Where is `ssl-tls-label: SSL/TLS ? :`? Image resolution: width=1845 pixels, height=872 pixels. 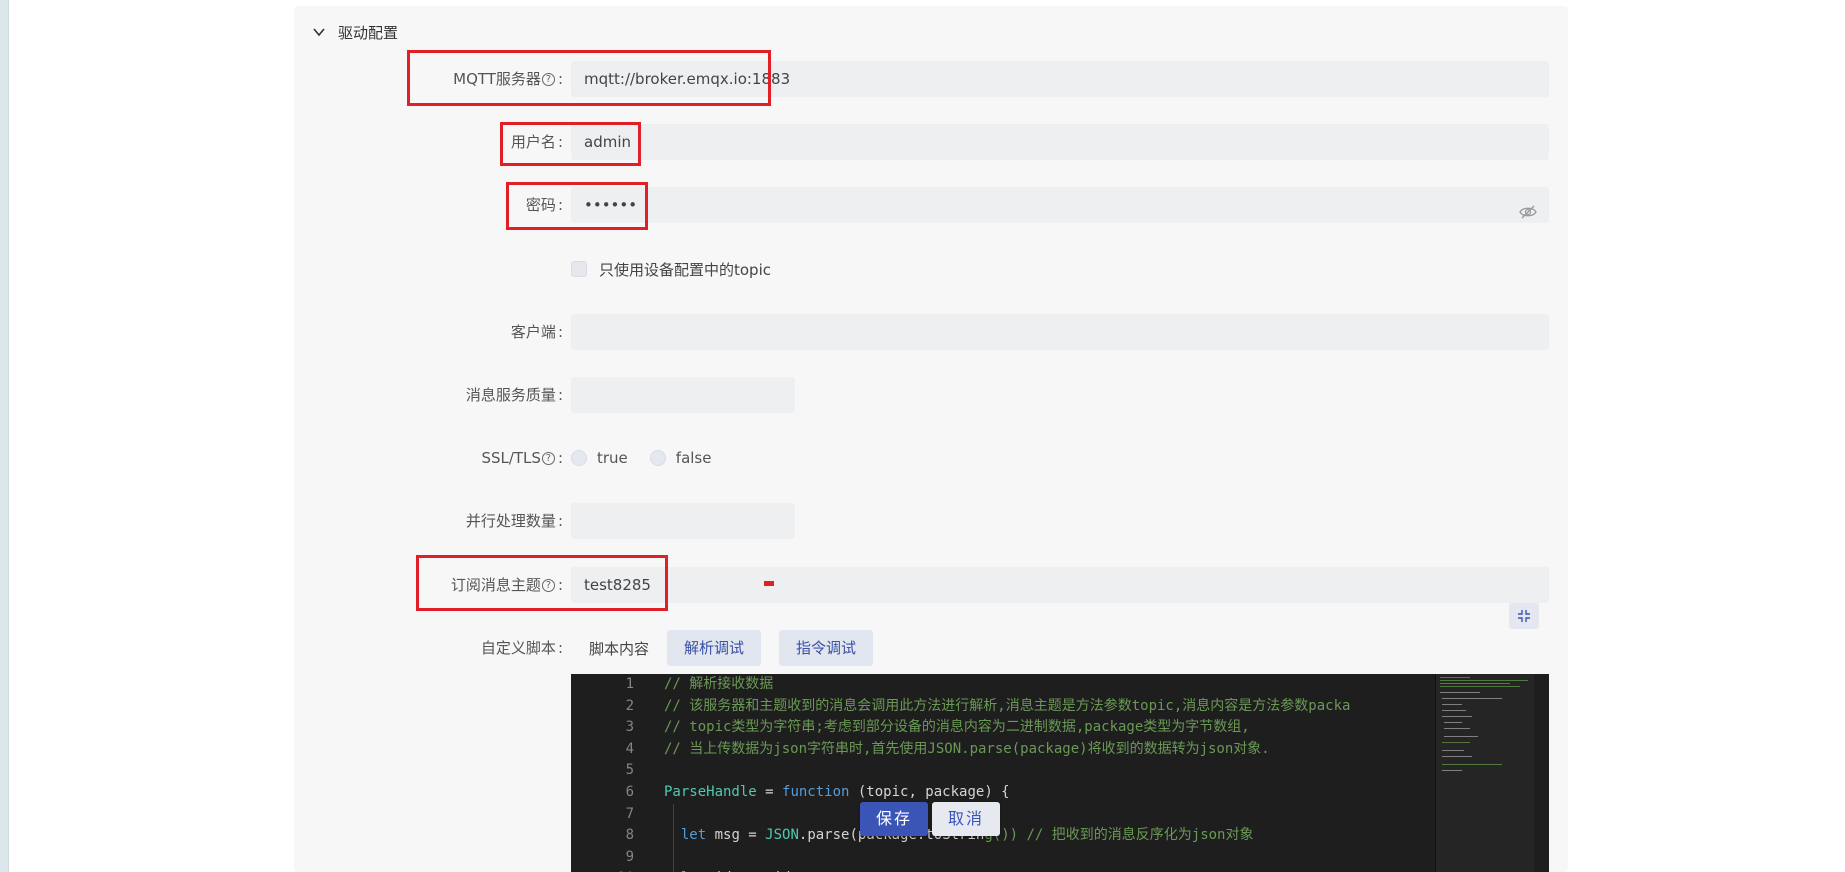 ssl-tls-label: SSL/TLS ? : is located at coordinates (522, 458).